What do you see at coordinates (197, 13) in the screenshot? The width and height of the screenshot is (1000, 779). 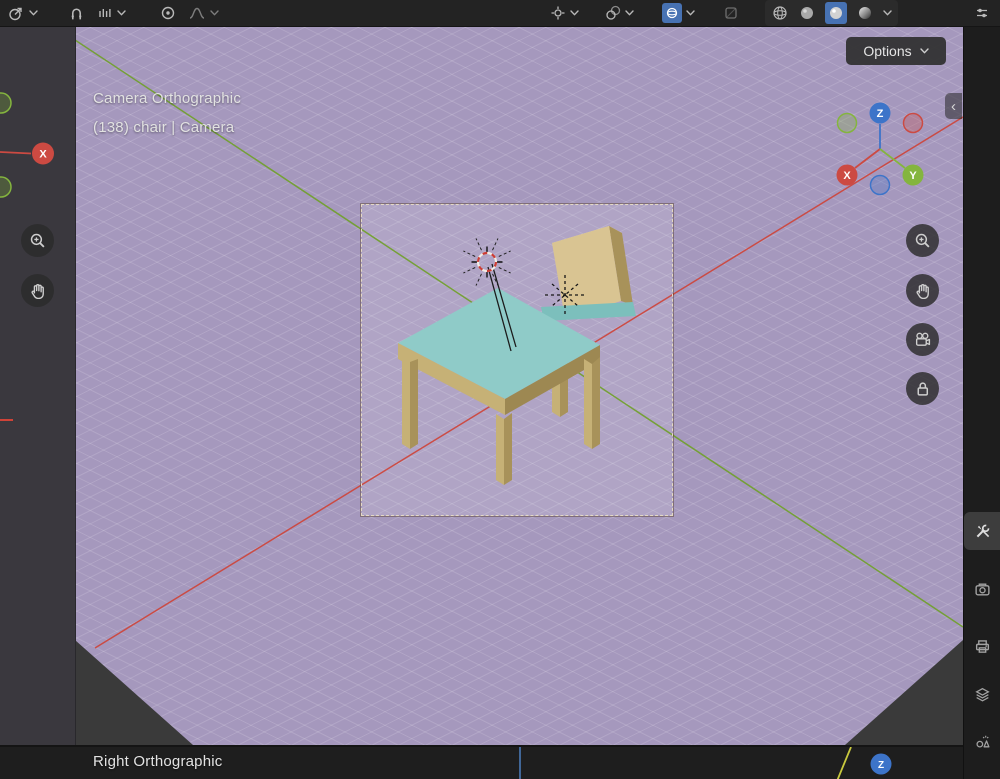 I see `falloff-curve-icon` at bounding box center [197, 13].